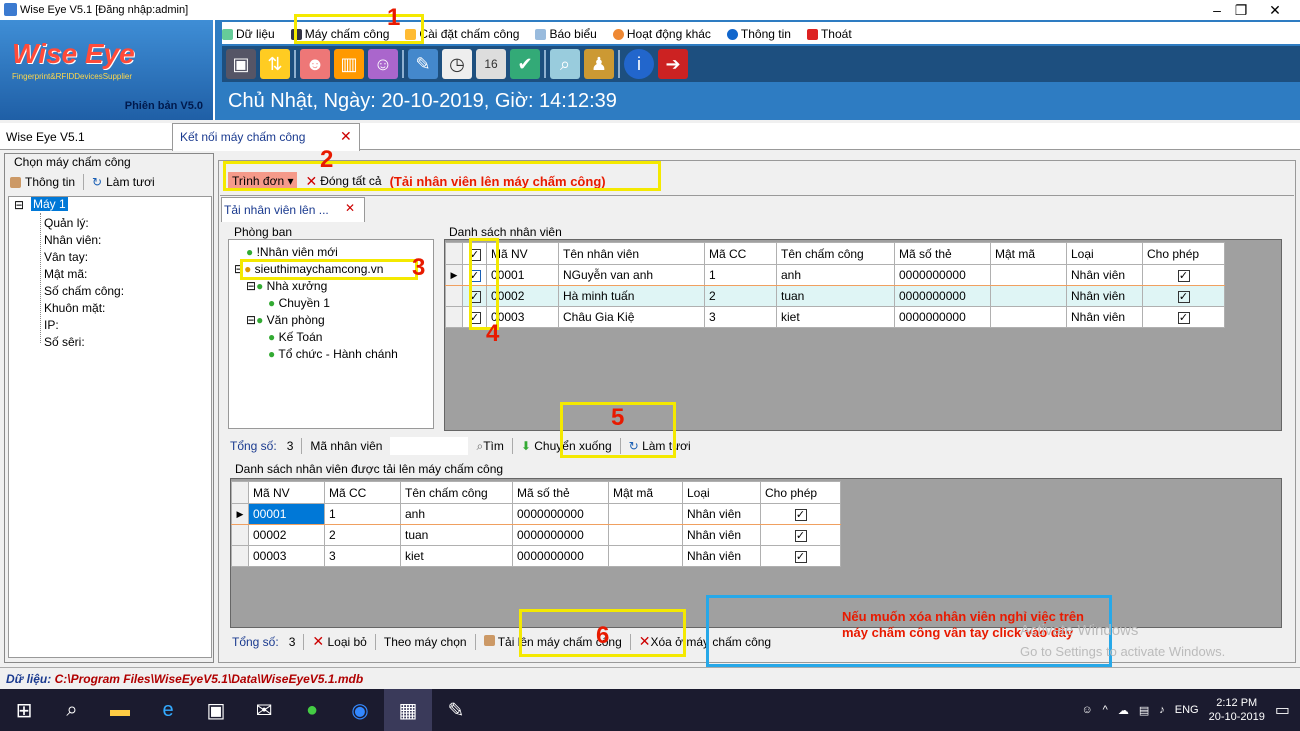 The image size is (1300, 731). I want to click on zalo-icon: ◉, so click(360, 710).